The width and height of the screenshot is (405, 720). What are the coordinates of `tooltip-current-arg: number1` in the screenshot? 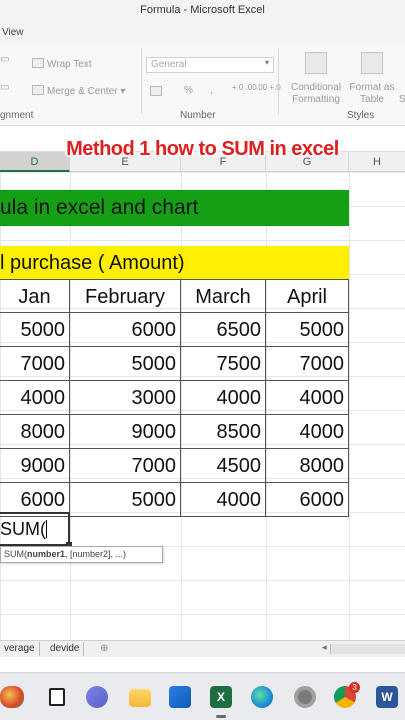 It's located at (46, 554).